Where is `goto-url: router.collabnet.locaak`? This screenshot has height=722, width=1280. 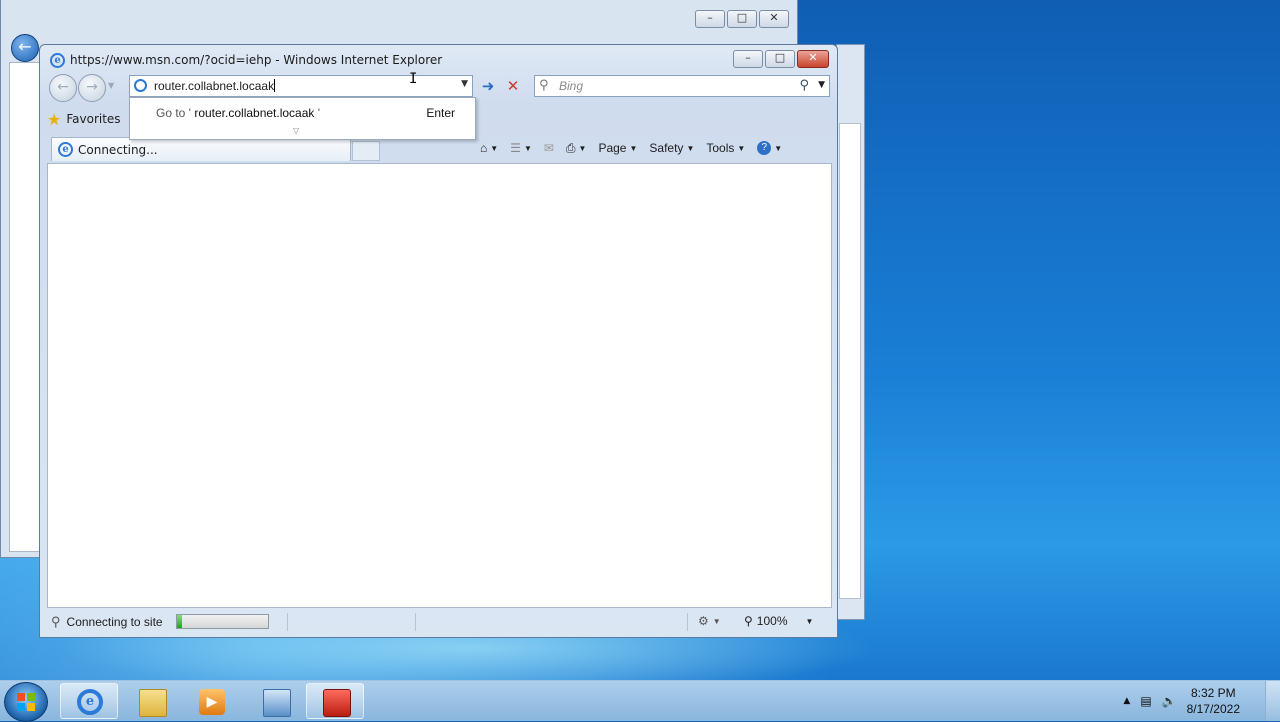
goto-url: router.collabnet.locaak is located at coordinates (254, 113).